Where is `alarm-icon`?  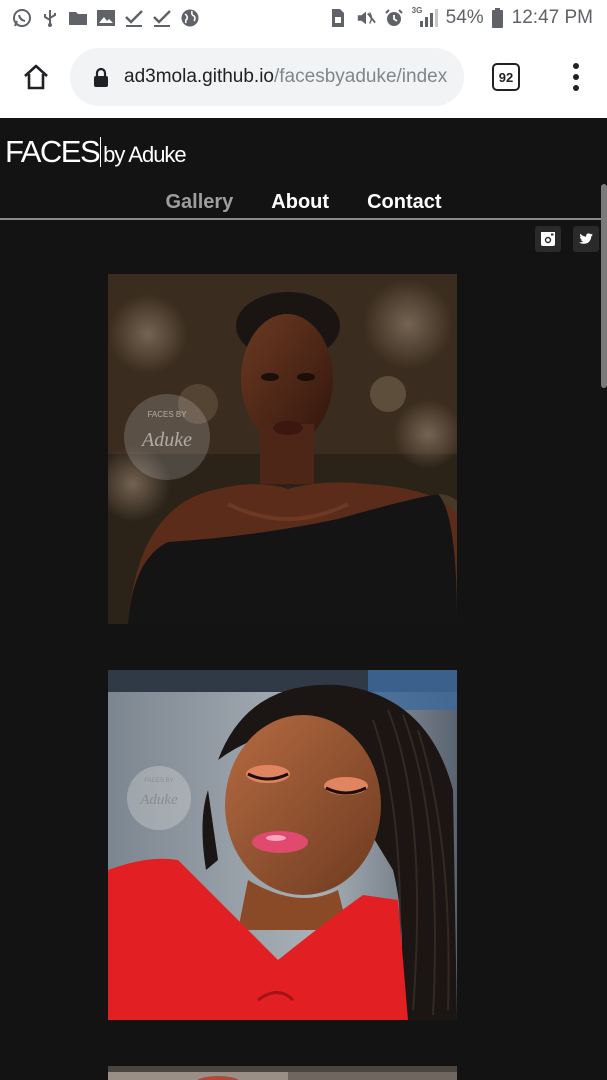 alarm-icon is located at coordinates (394, 18).